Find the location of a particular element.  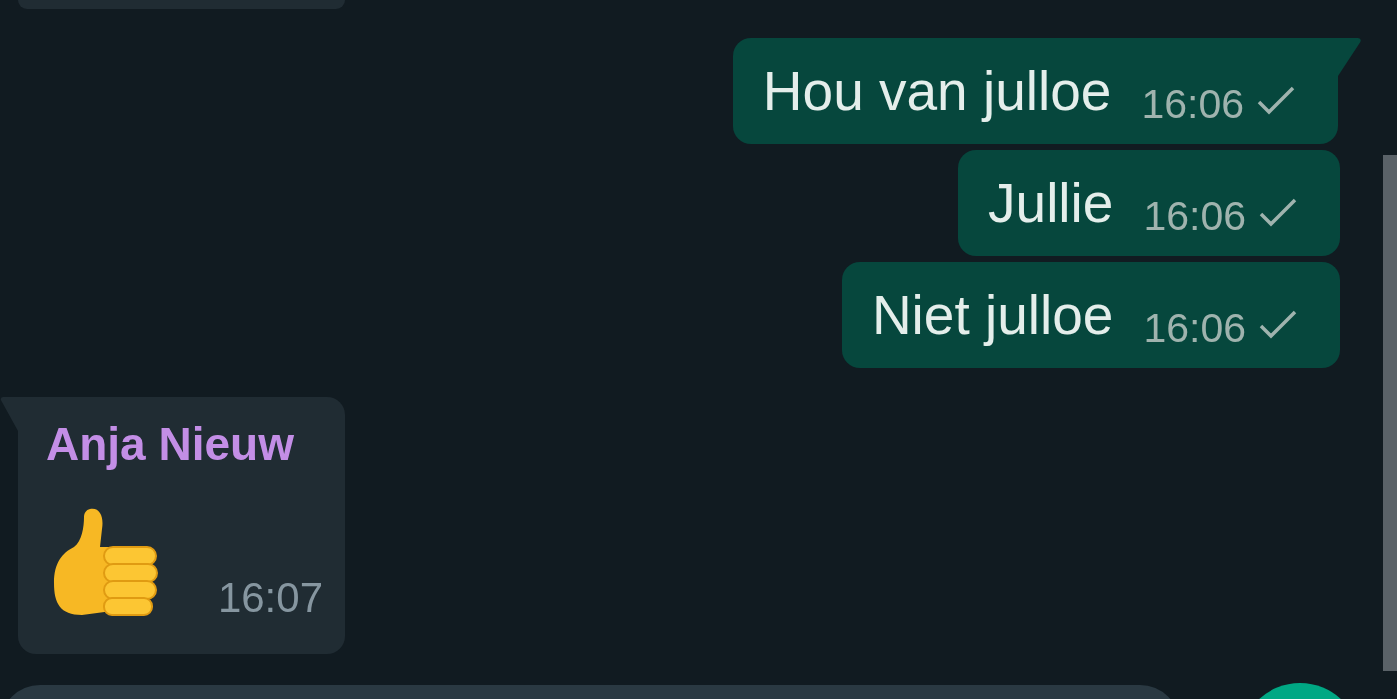

thumbs-up-icon is located at coordinates (105, 563).